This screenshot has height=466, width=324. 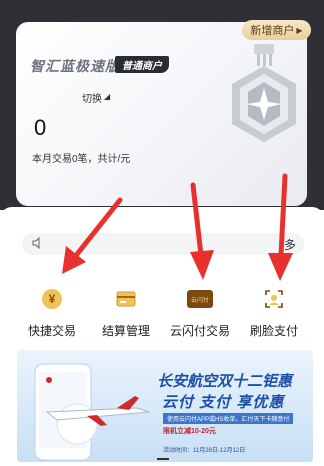 What do you see at coordinates (163, 244) in the screenshot?
I see `notice-bar` at bounding box center [163, 244].